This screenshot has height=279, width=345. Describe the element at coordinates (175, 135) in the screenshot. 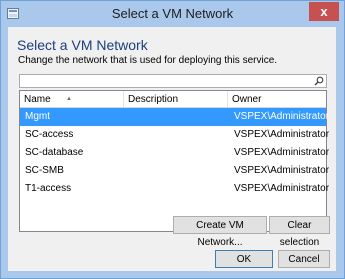

I see `table-row: SC-access VSPEX\Administrator` at that location.